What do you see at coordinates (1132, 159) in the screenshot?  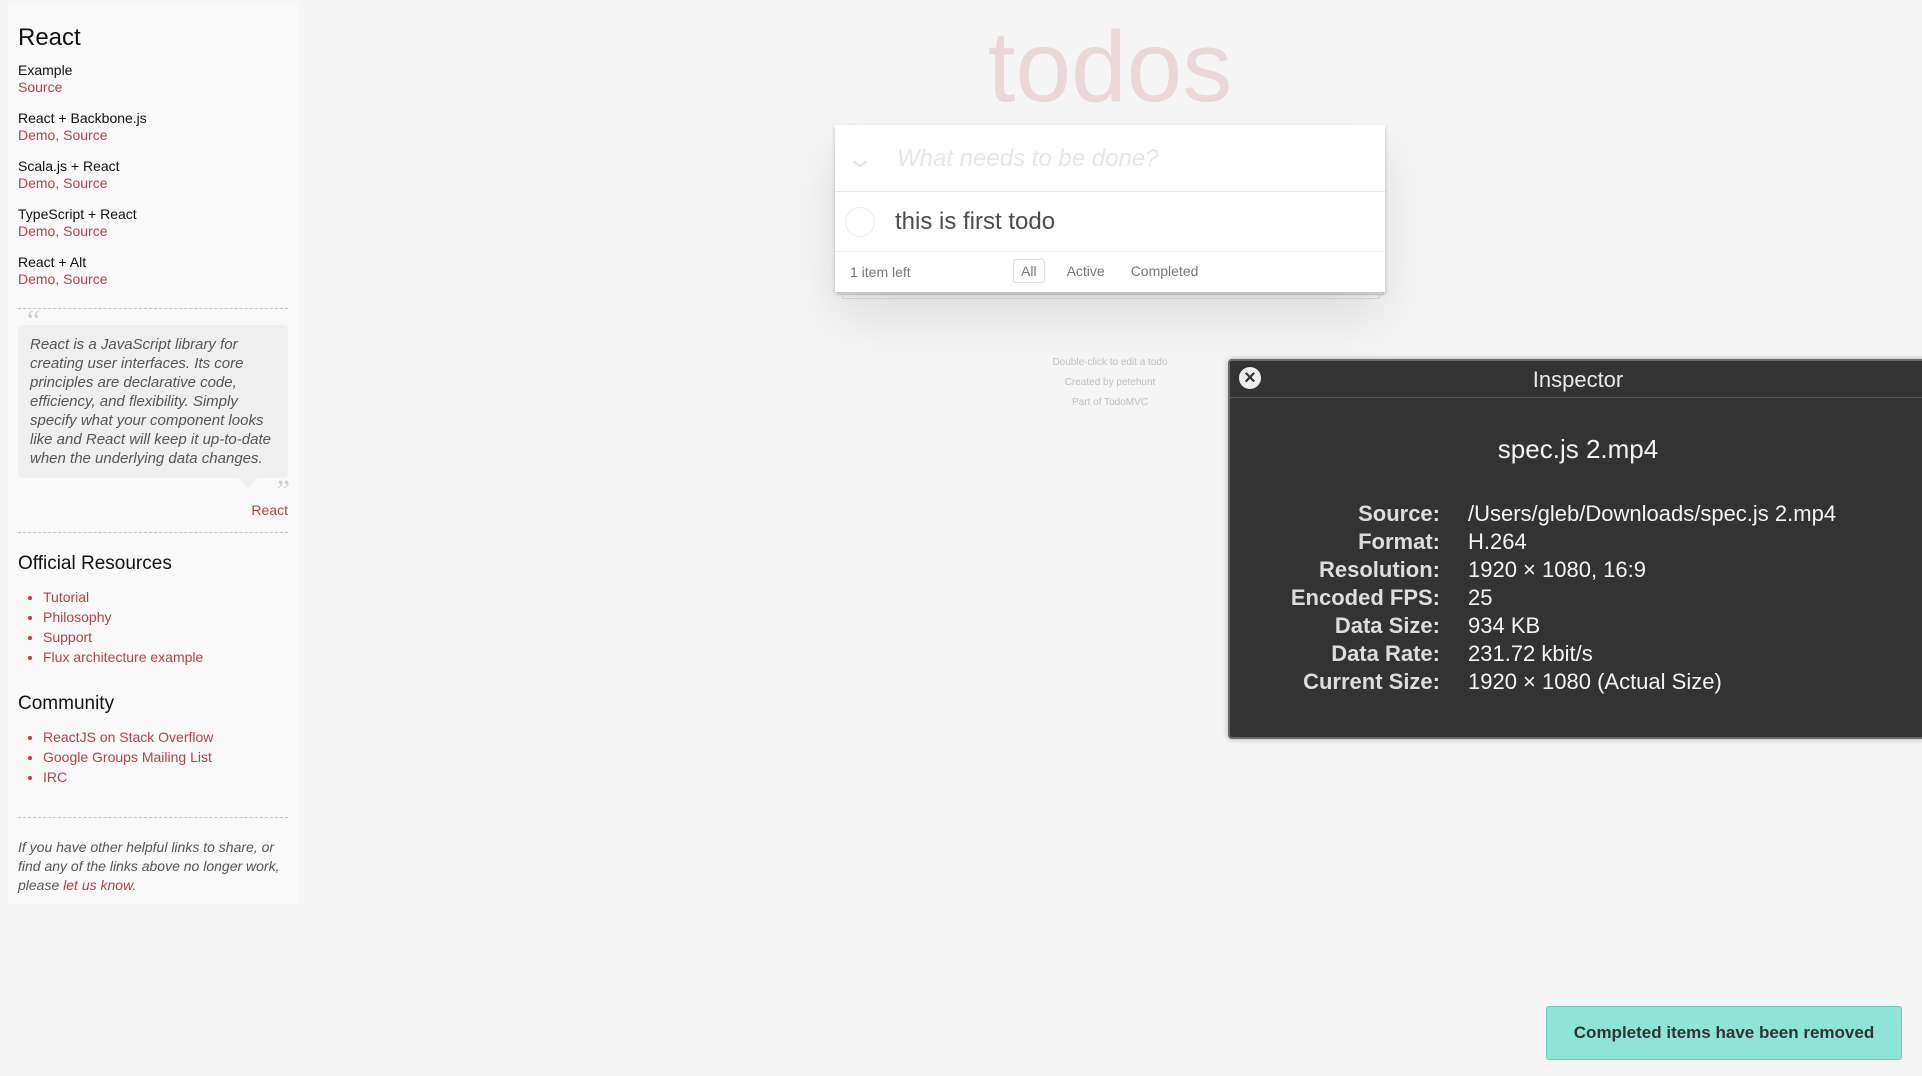 I see `new-todo-input` at bounding box center [1132, 159].